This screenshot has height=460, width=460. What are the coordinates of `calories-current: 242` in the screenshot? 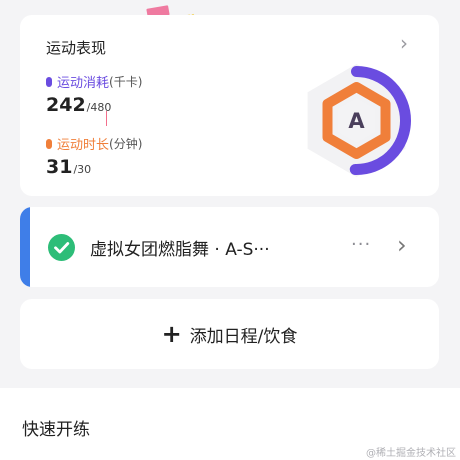 It's located at (66, 105).